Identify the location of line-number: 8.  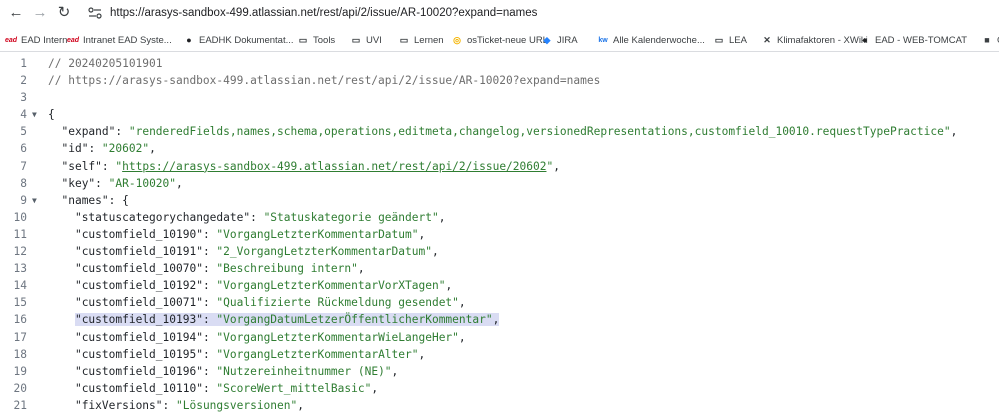
(23, 183).